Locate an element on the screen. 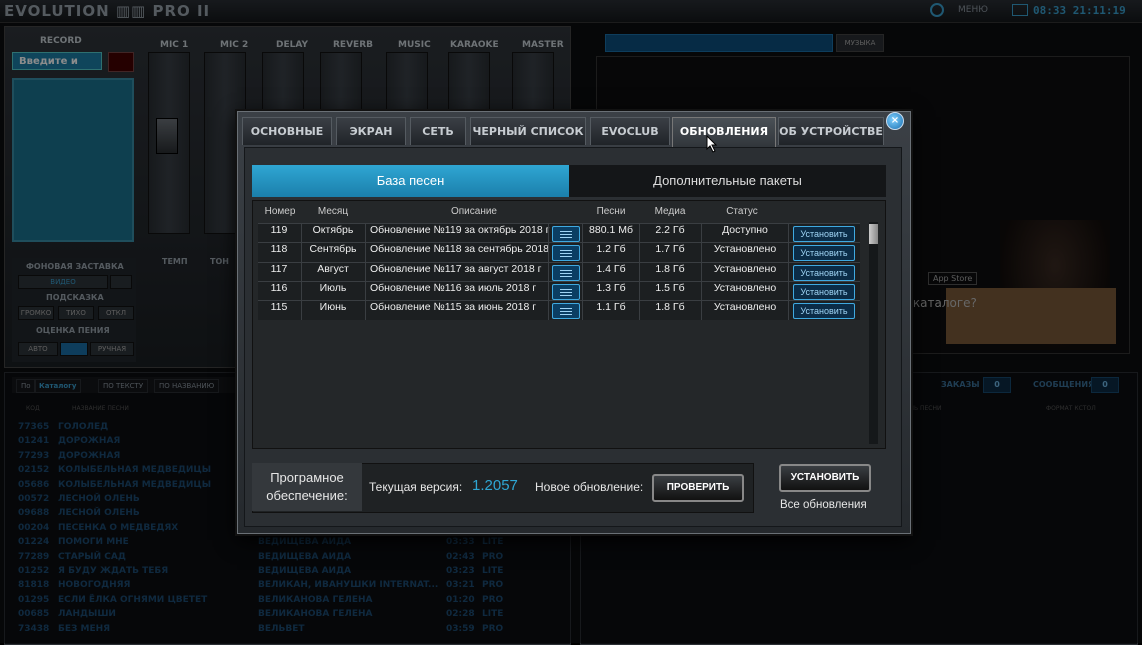  update-month: Август is located at coordinates (333, 268).